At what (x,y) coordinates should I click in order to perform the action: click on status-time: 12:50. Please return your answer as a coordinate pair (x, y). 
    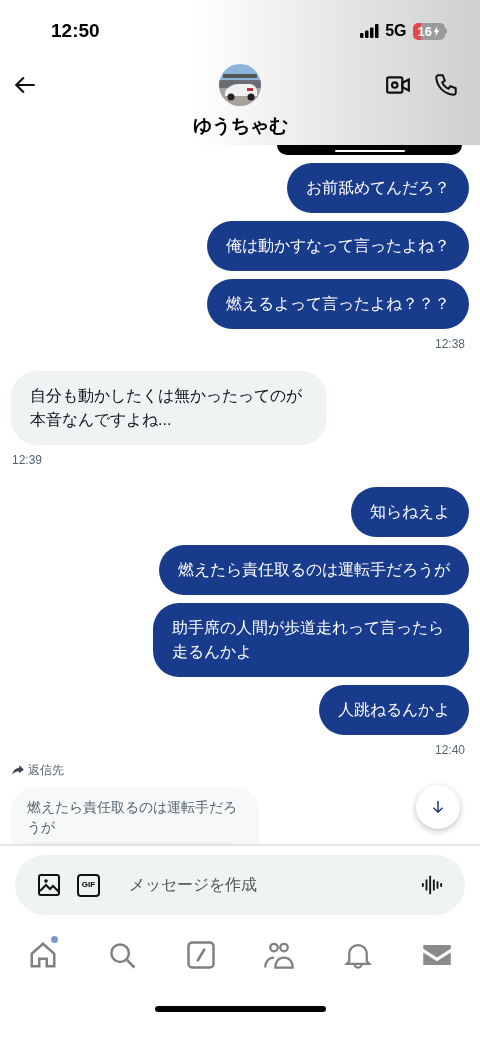
    Looking at the image, I should click on (75, 30).